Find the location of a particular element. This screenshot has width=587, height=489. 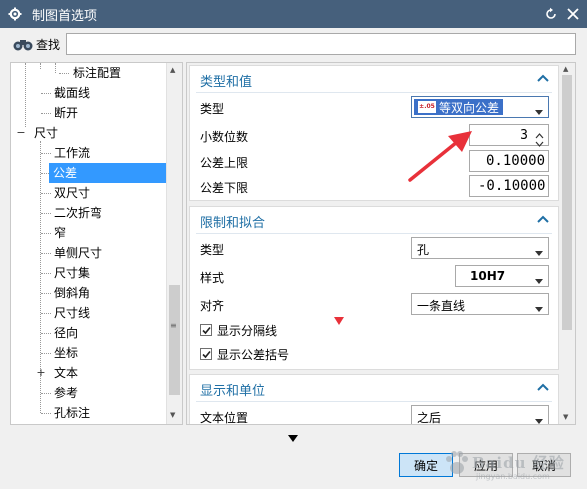

tree-item: 二次折弯 is located at coordinates (78, 213).